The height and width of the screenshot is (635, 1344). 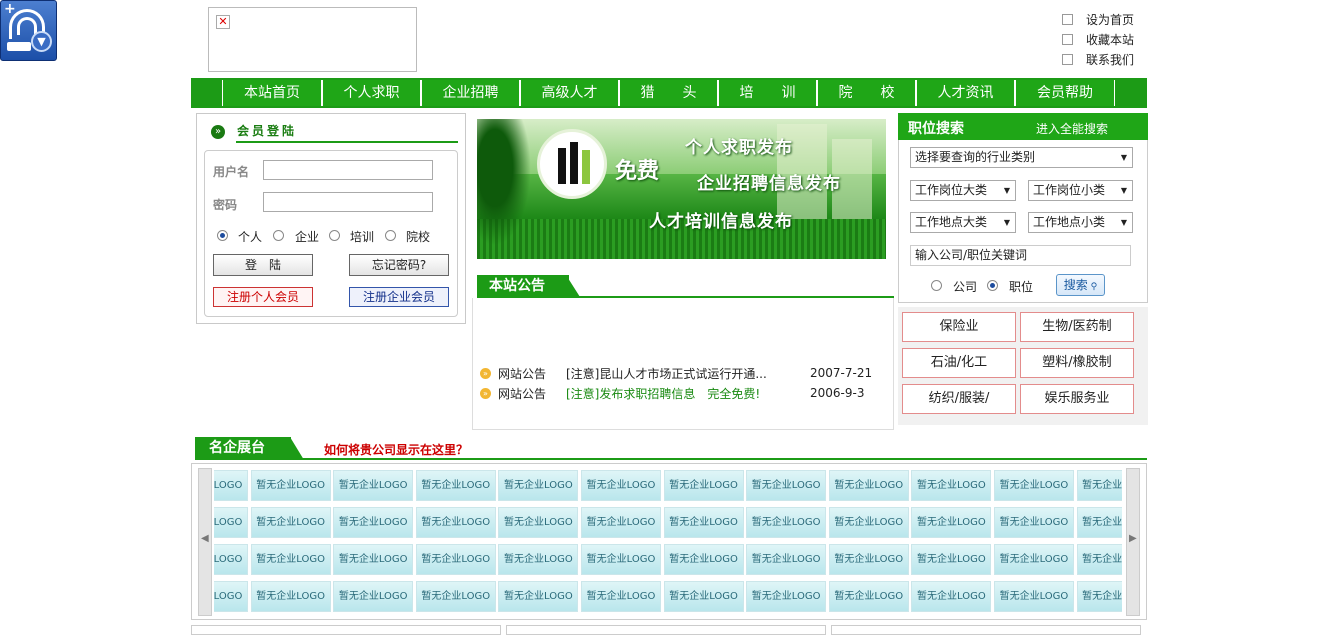 I want to click on promo-banner: 免费 个人求职发布 企业招聘信息发布 人才培训信息发布, so click(x=681, y=189).